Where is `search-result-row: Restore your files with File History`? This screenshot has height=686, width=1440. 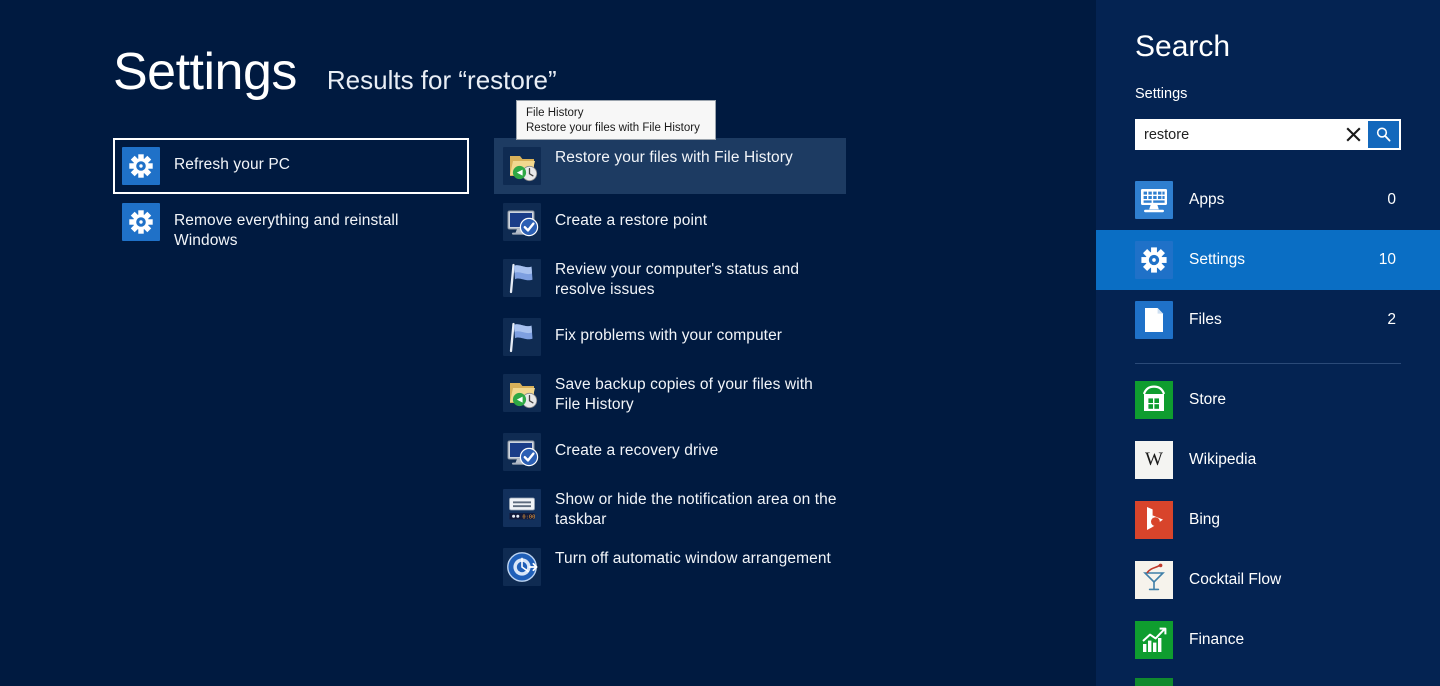
search-result-row: Restore your files with File History is located at coordinates (670, 166).